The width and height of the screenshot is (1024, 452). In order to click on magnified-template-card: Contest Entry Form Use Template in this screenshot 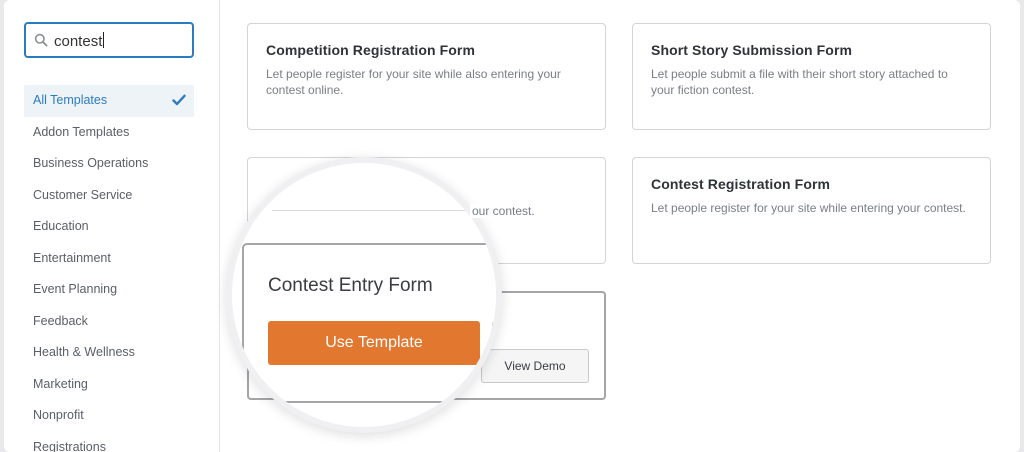, I will do `click(369, 323)`.